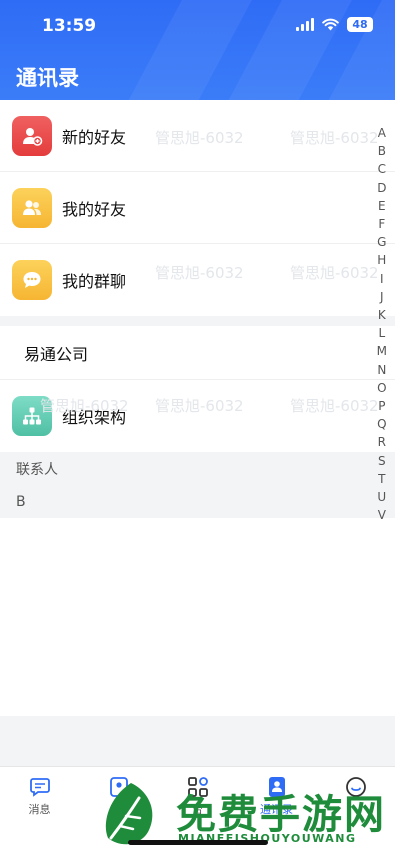 The image size is (395, 853). What do you see at coordinates (382, 206) in the screenshot?
I see `alphabet-letter: E` at bounding box center [382, 206].